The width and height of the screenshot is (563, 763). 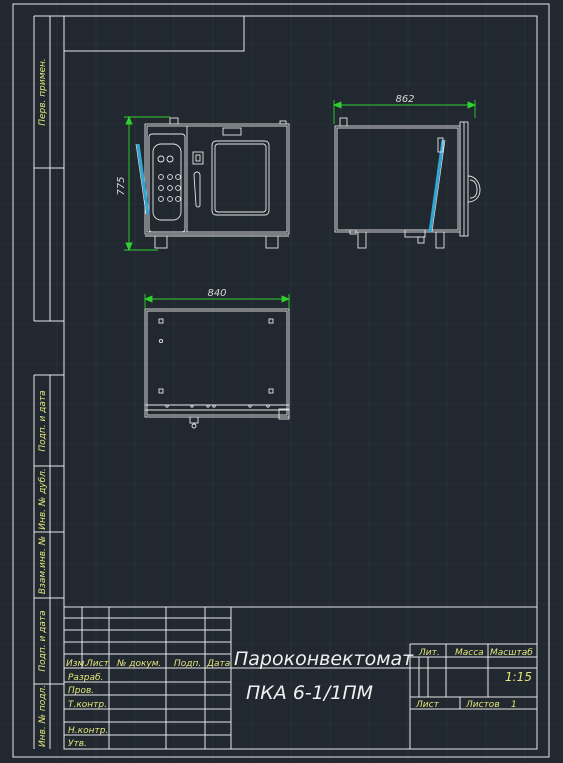 I want to click on tb-col-list: Лист, so click(x=97, y=664).